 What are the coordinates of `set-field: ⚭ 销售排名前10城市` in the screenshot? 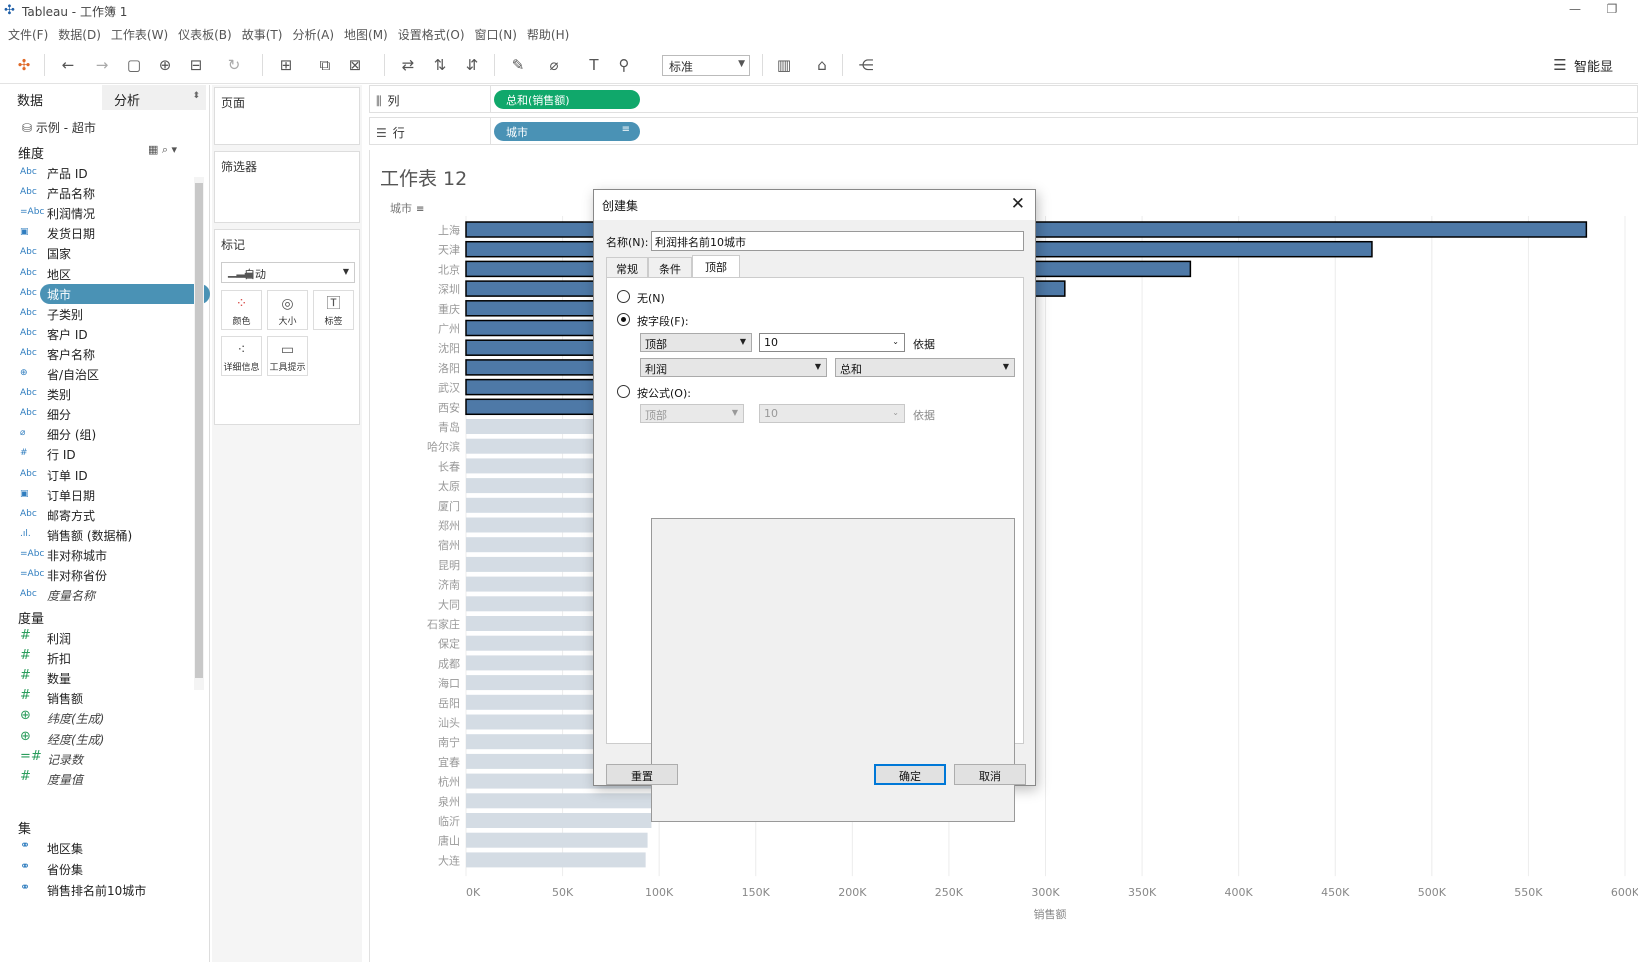 It's located at (106, 890).